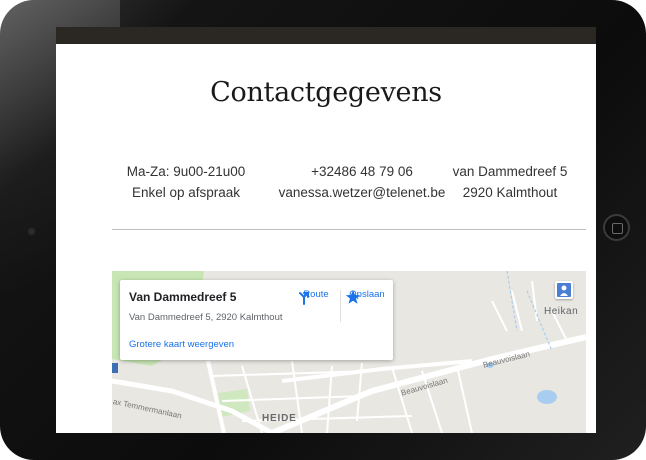 The height and width of the screenshot is (460, 646). Describe the element at coordinates (362, 171) in the screenshot. I see `phone-number: +32486 48 79 06` at that location.